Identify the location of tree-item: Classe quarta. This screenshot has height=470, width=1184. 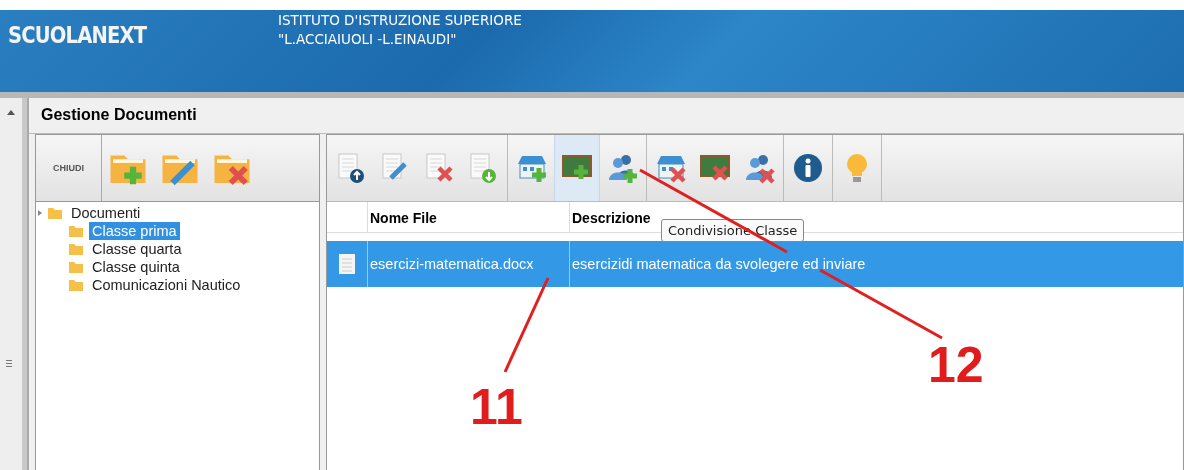
(137, 249).